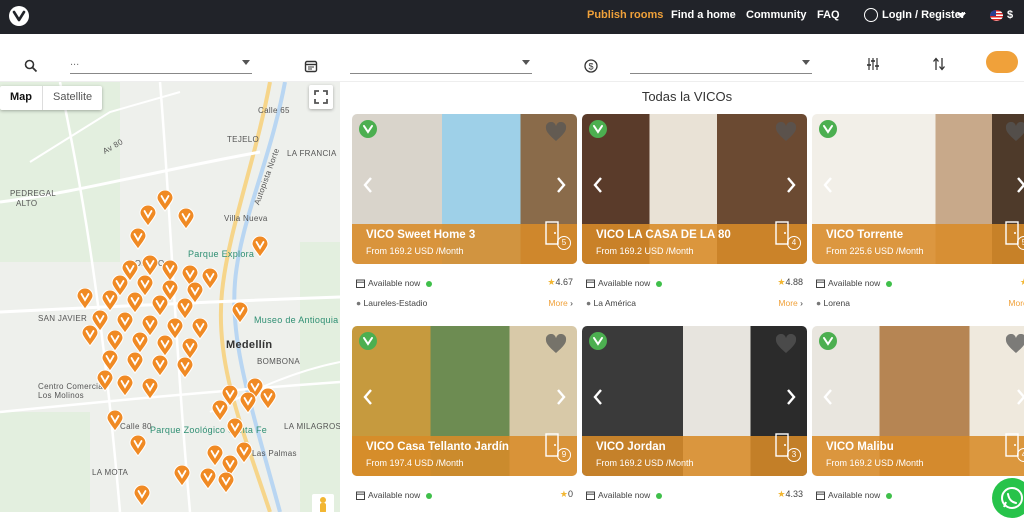  I want to click on listing-photo: VICO Sweet Home 3 From 169.2 USD /Month 5, so click(464, 189).